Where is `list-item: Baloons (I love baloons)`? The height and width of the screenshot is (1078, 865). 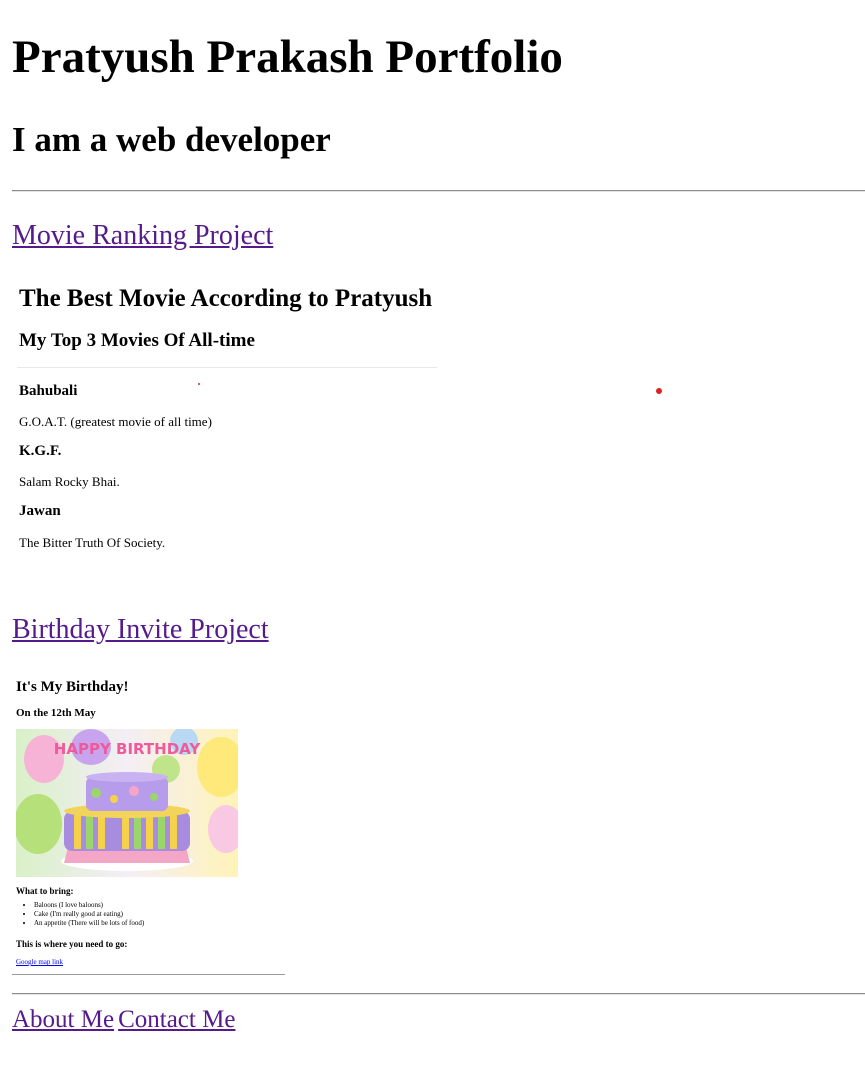
list-item: Baloons (I love baloons) is located at coordinates (89, 905).